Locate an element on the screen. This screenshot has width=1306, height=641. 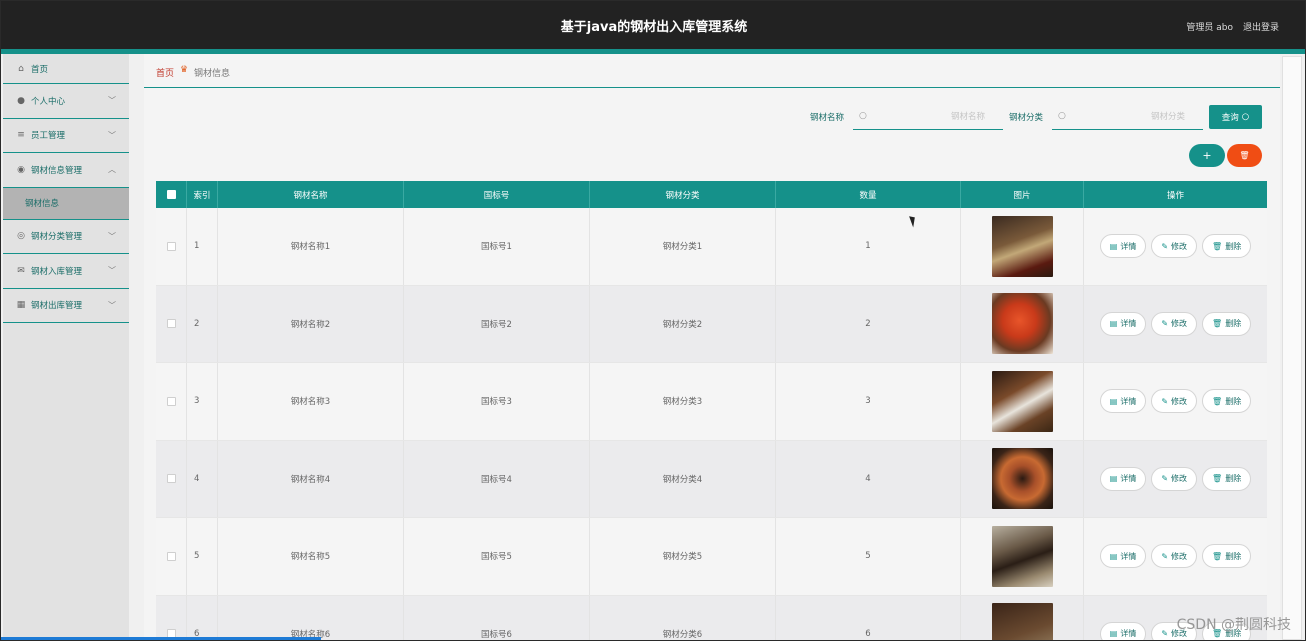
sidebar-item-profile: ● 个人中心 ﹀ is located at coordinates (66, 101).